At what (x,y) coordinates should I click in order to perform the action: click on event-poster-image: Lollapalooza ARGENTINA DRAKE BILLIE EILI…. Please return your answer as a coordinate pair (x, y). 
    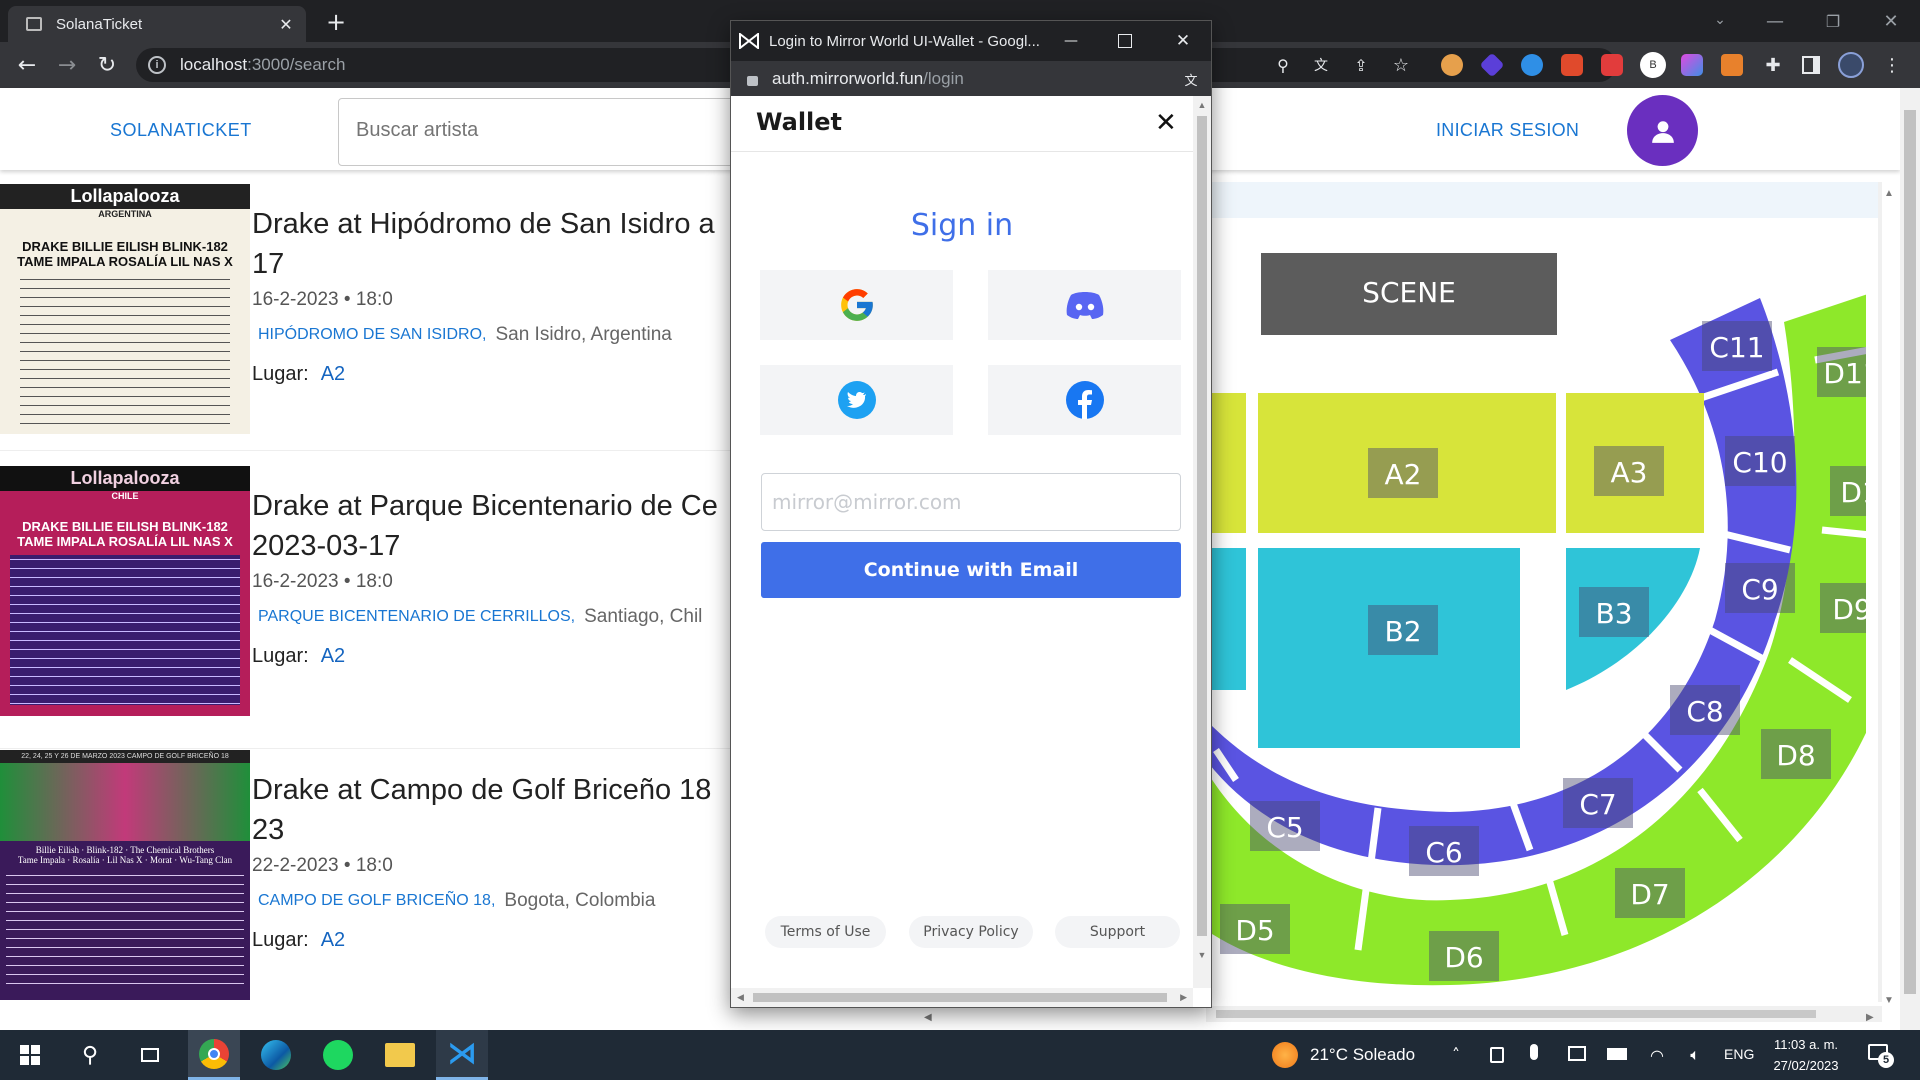
    Looking at the image, I should click on (125, 309).